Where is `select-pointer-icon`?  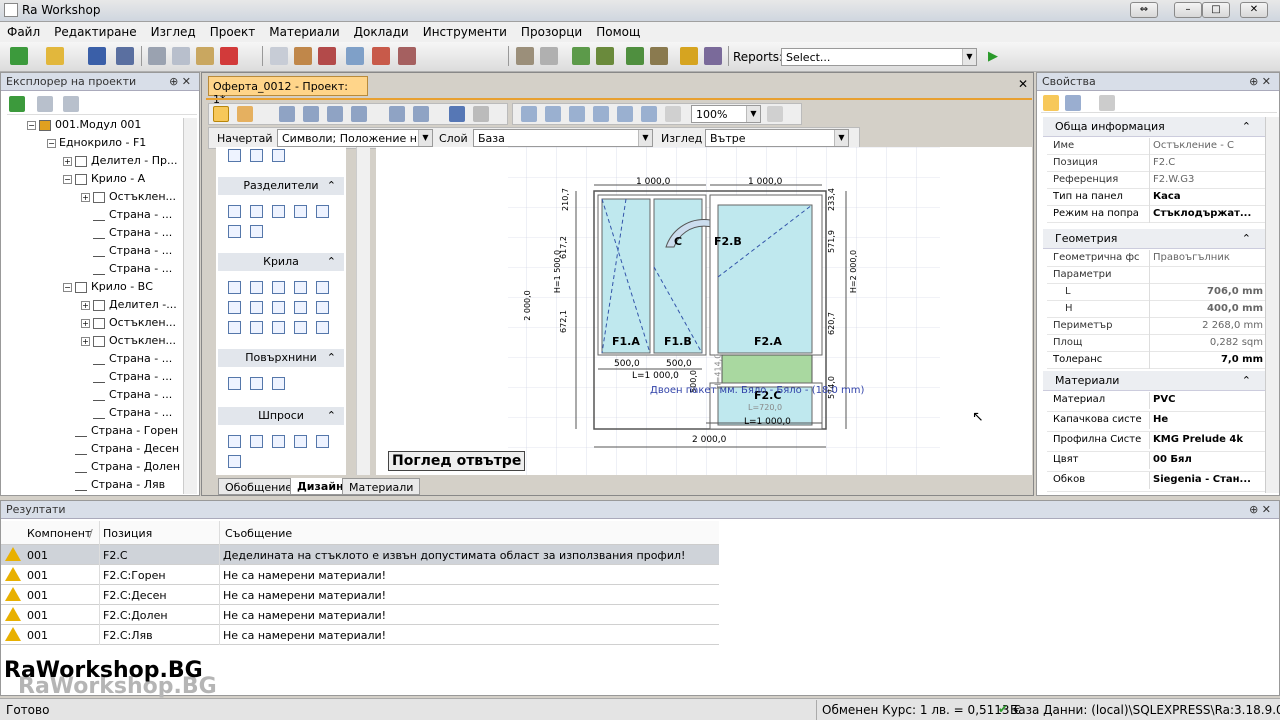 select-pointer-icon is located at coordinates (221, 114).